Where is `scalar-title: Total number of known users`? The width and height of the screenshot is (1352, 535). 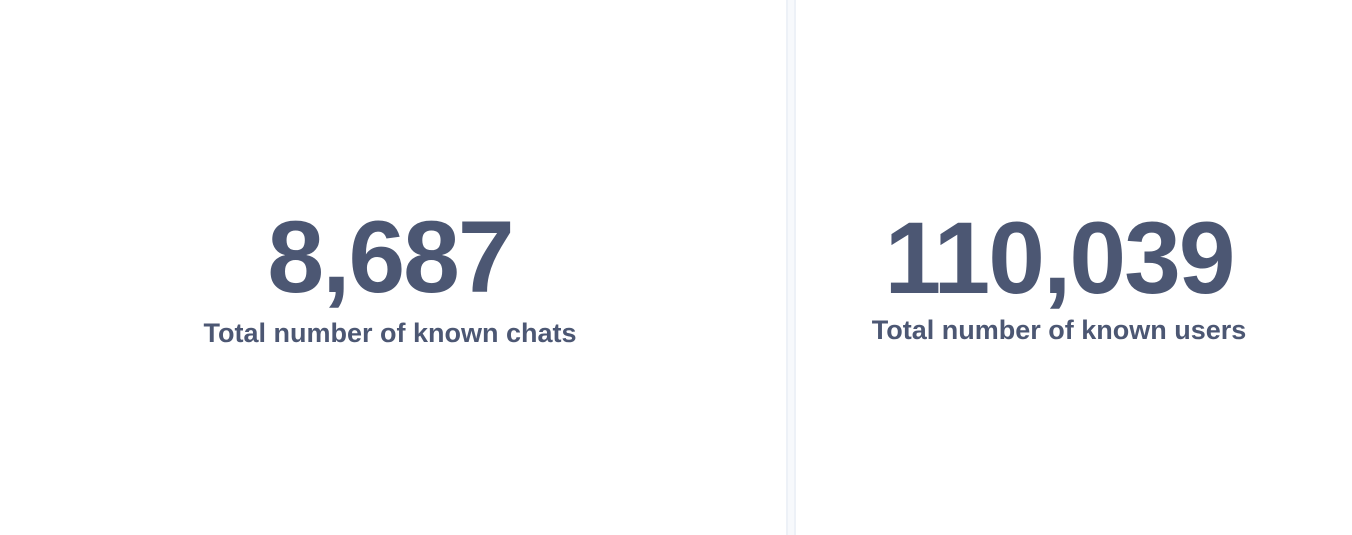 scalar-title: Total number of known users is located at coordinates (1059, 330).